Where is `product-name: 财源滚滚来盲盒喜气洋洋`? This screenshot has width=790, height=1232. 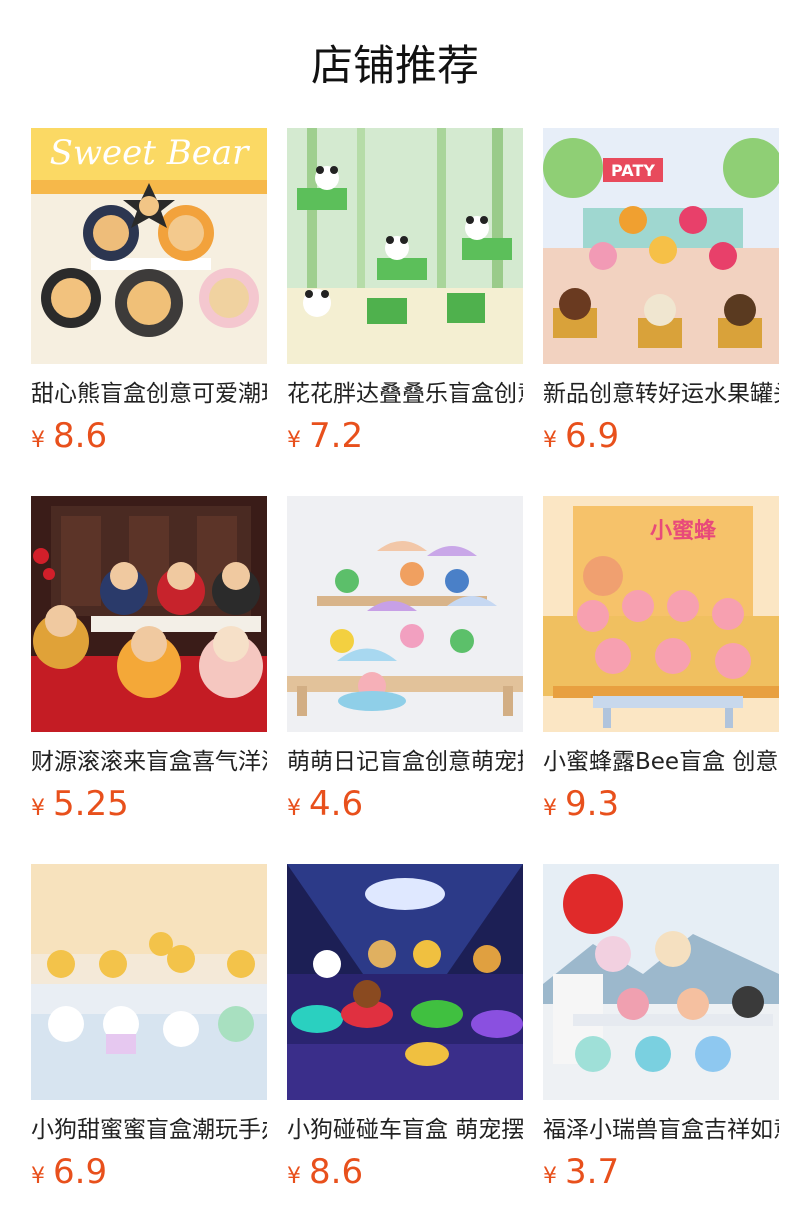
product-name: 财源滚滚来盲盒喜气洋洋 is located at coordinates (149, 762).